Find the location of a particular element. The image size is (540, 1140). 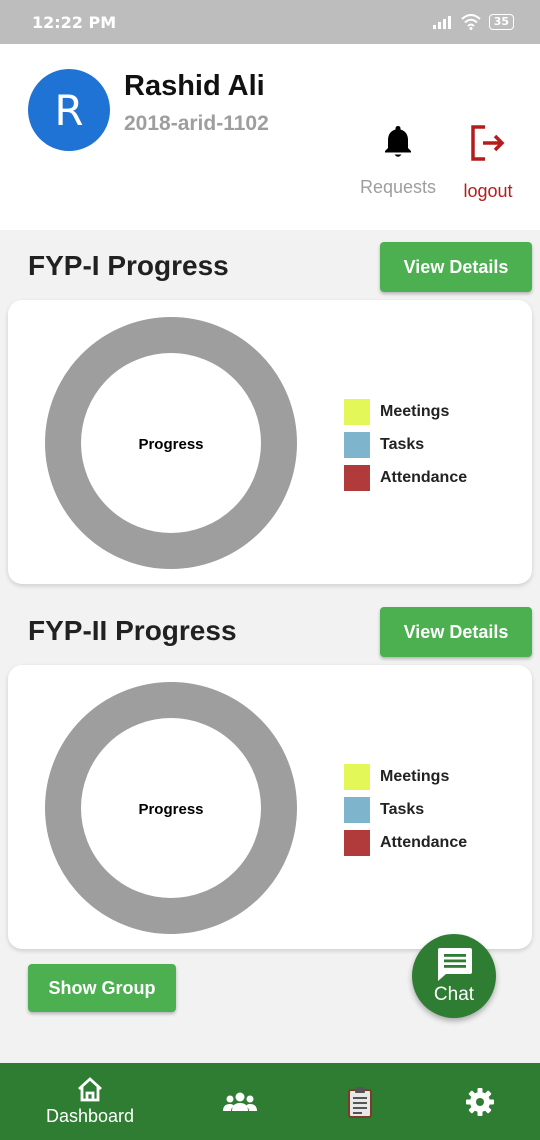

requests-button: Requests is located at coordinates (398, 161).